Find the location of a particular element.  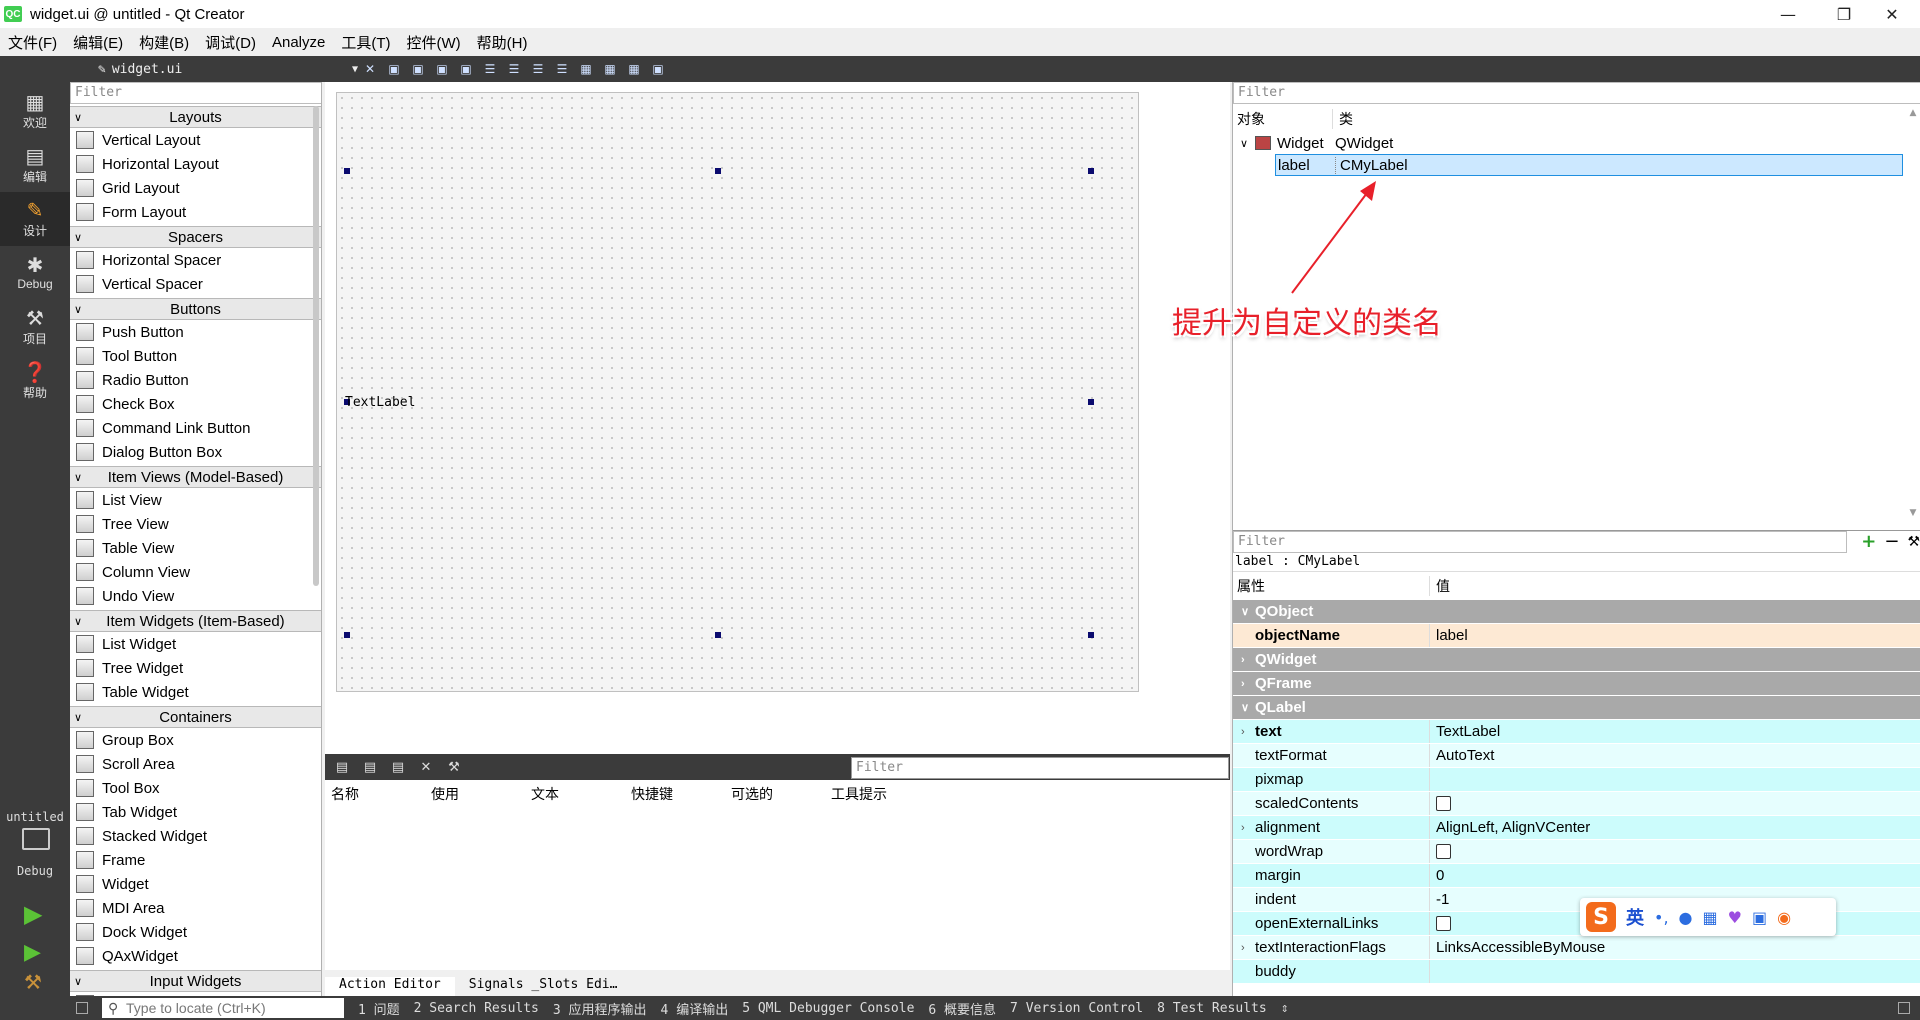

property-row: › alignment AlignLeft, AlignVCenter is located at coordinates (1576, 828).